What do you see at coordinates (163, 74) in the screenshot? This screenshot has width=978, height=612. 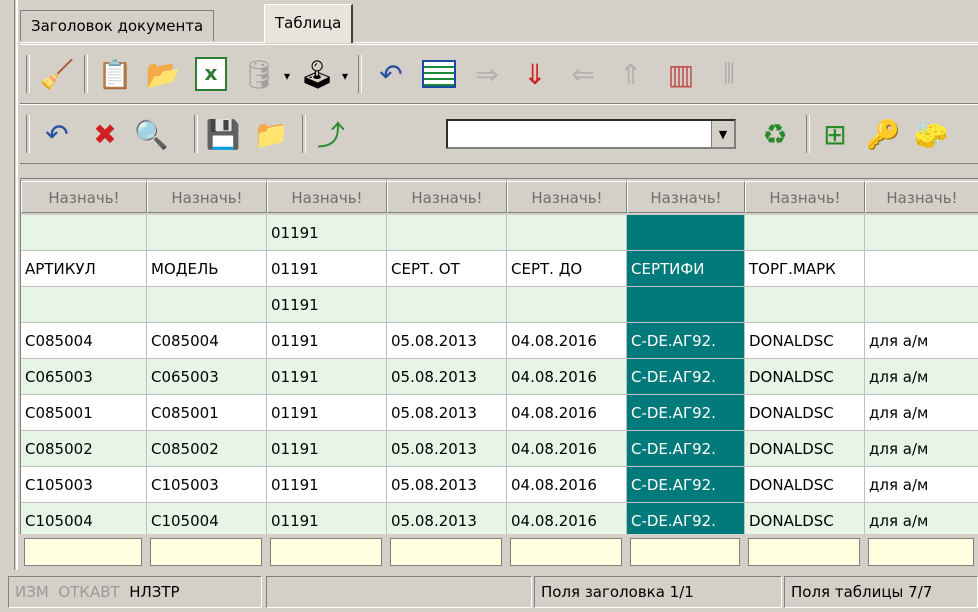 I see `import-folder-icon: 📂` at bounding box center [163, 74].